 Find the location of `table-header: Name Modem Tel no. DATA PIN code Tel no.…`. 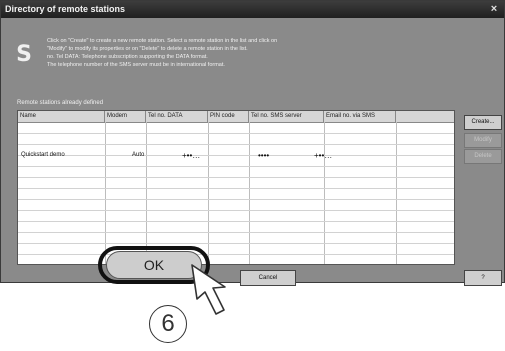

table-header: Name Modem Tel no. DATA PIN code Tel no.… is located at coordinates (236, 117).